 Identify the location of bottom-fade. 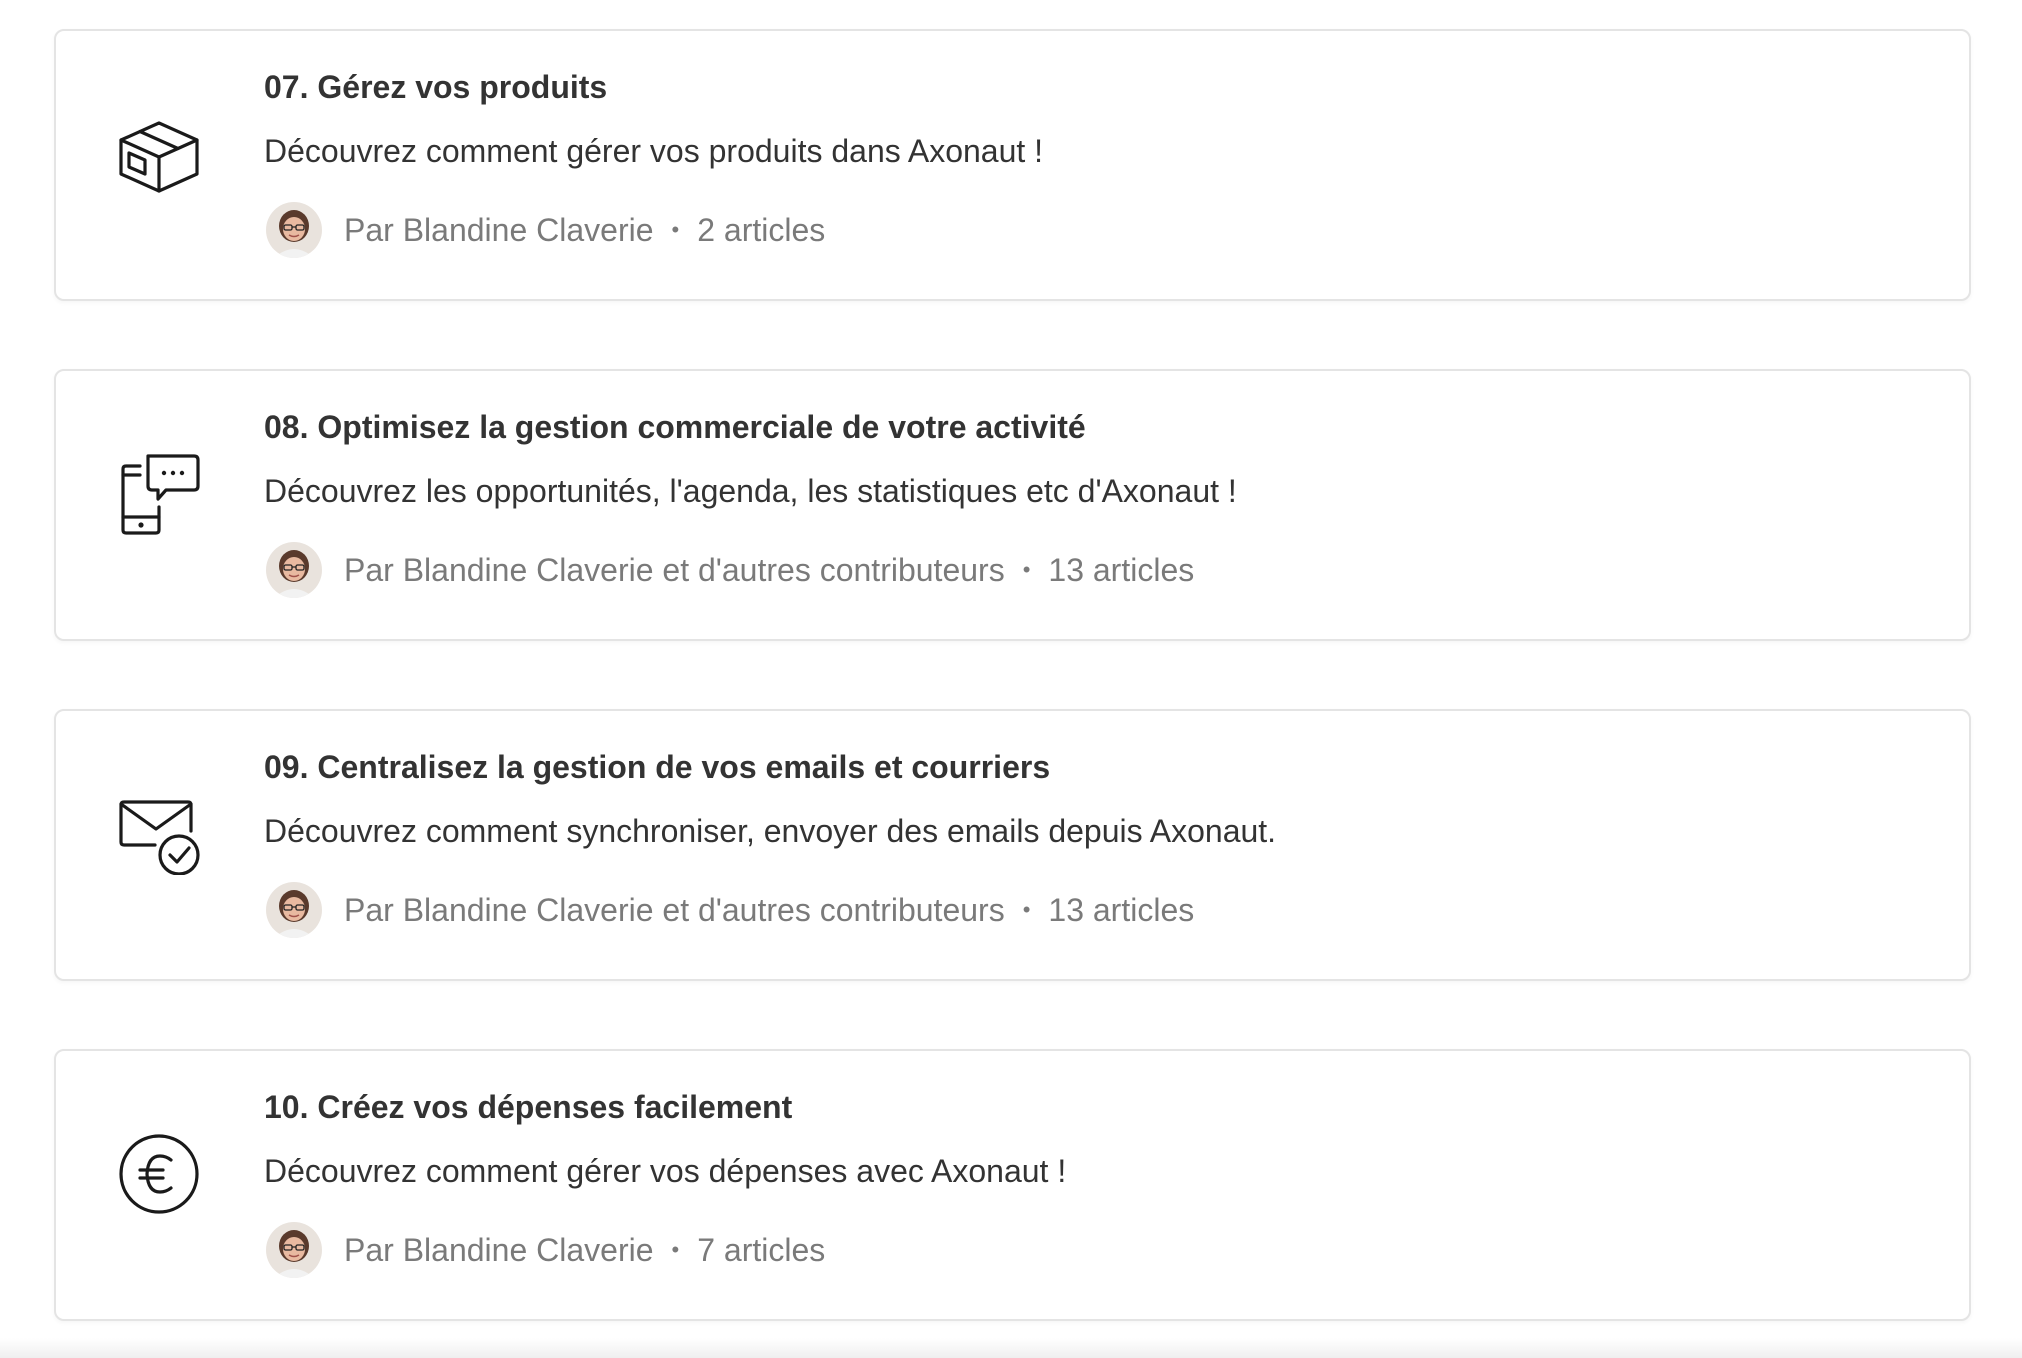
(1011, 1348).